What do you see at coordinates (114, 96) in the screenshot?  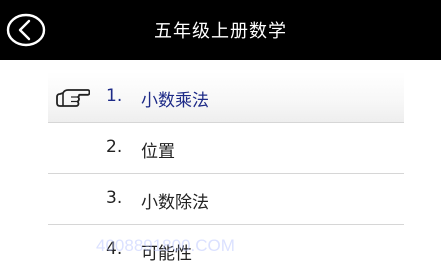 I see `menu-item-number: 1.` at bounding box center [114, 96].